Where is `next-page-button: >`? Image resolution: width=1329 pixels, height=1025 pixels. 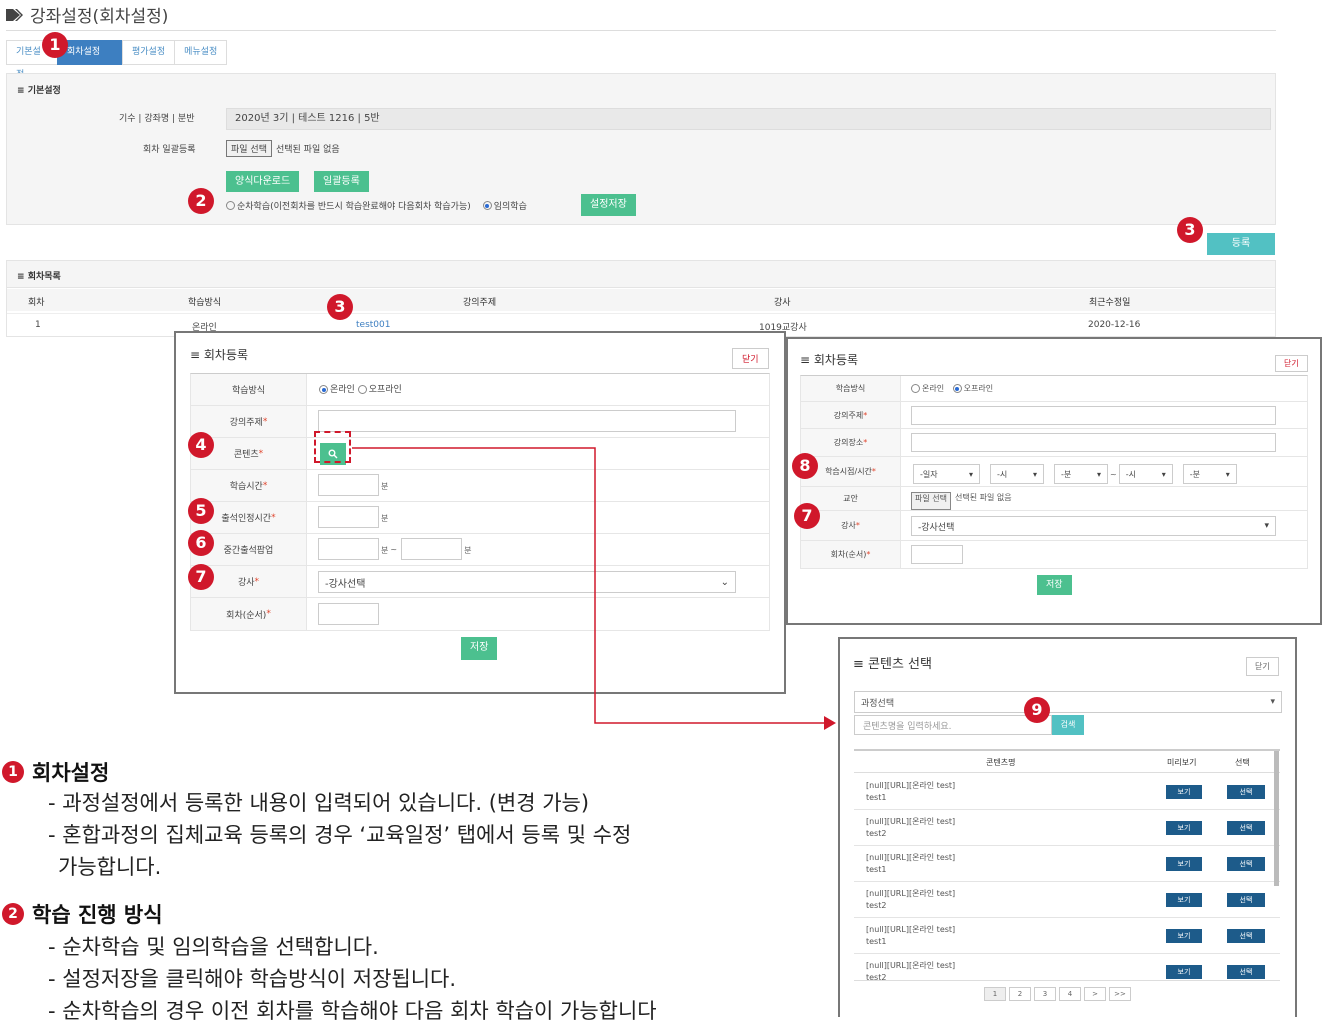 next-page-button: > is located at coordinates (1095, 994).